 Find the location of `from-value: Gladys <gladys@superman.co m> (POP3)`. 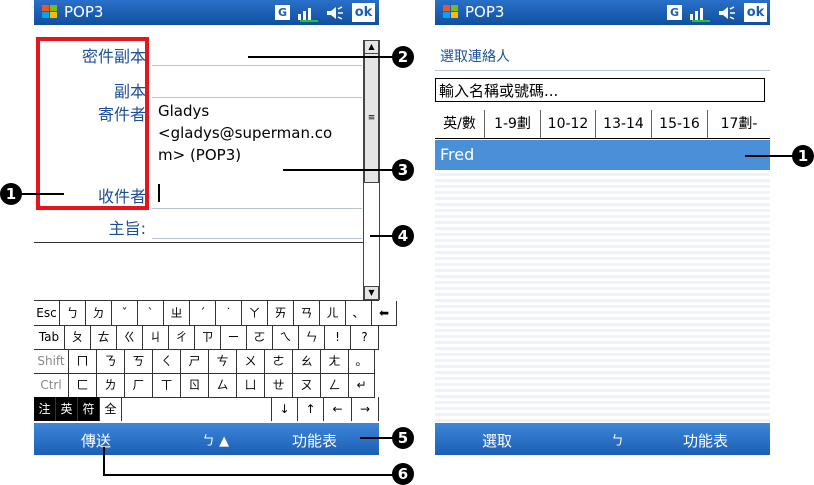

from-value: Gladys <gladys@superman.co m> (POP3) is located at coordinates (263, 133).